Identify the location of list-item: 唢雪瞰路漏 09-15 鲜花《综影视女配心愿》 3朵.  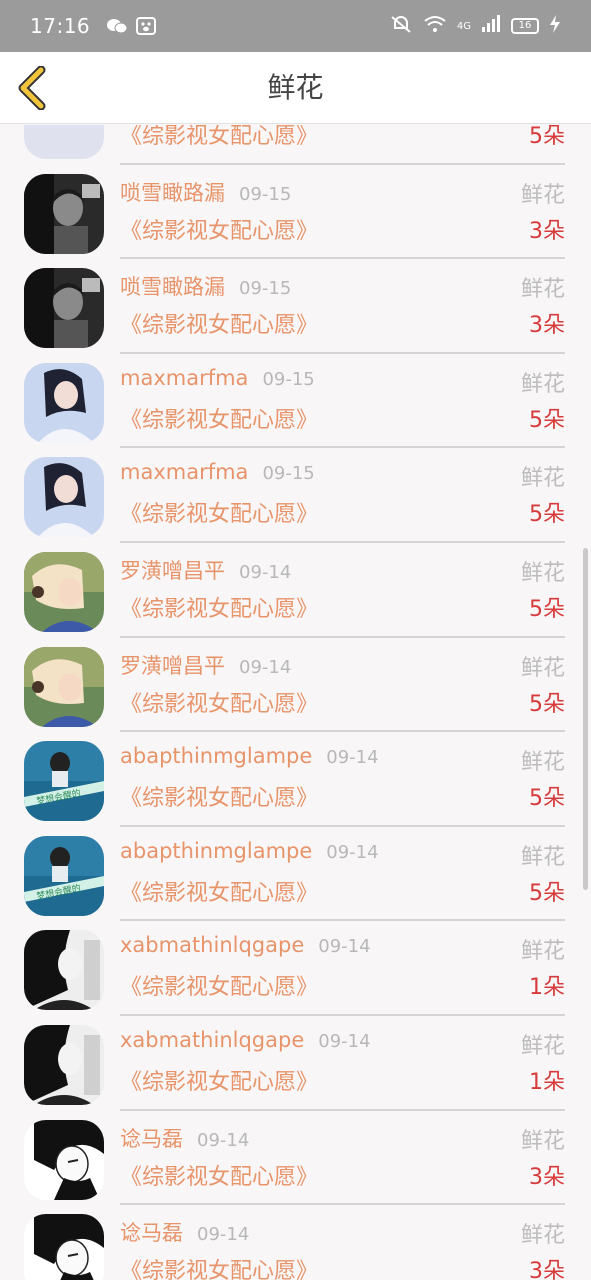
(295, 212).